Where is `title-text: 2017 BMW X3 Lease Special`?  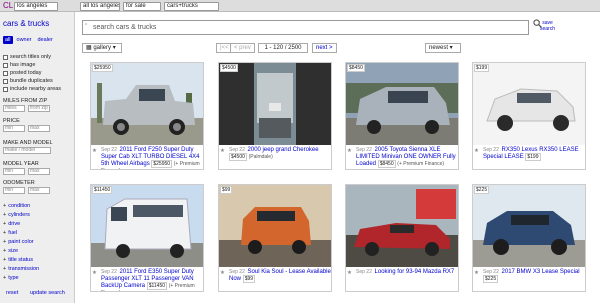
title-text: 2017 BMW X3 Lease Special is located at coordinates (541, 272).